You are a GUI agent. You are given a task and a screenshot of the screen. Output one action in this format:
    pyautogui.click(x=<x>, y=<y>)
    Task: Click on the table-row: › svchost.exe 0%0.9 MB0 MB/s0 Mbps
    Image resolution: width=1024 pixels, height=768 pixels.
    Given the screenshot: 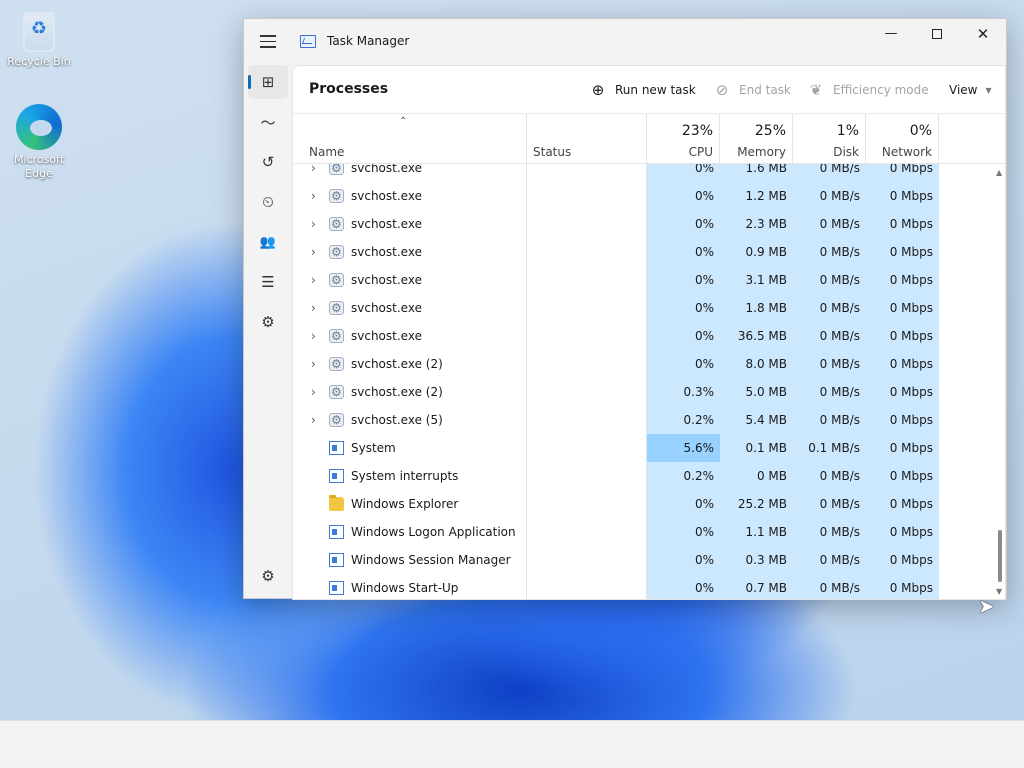 What is the action you would take?
    pyautogui.click(x=643, y=252)
    